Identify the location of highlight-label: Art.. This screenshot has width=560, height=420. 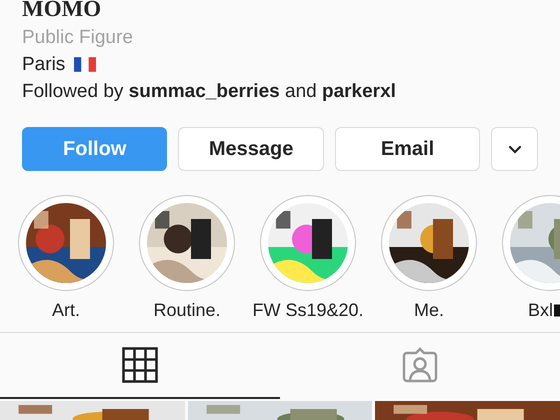
(66, 310).